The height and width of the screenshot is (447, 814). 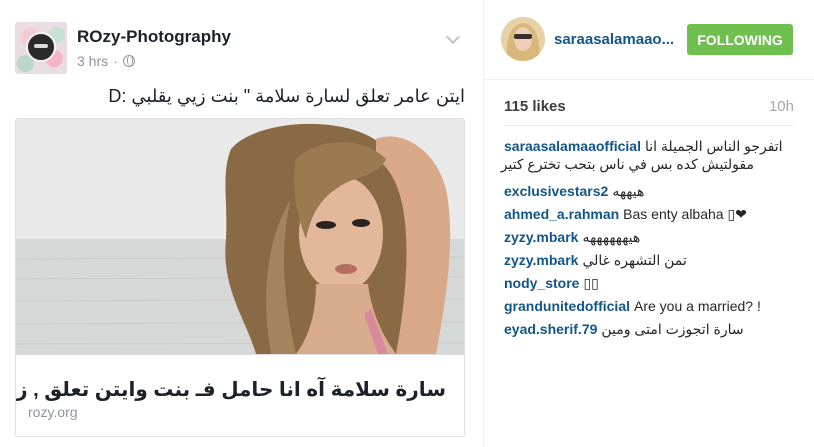 What do you see at coordinates (672, 329) in the screenshot?
I see `comment-text: سارة اتجوزت امتى ومين` at bounding box center [672, 329].